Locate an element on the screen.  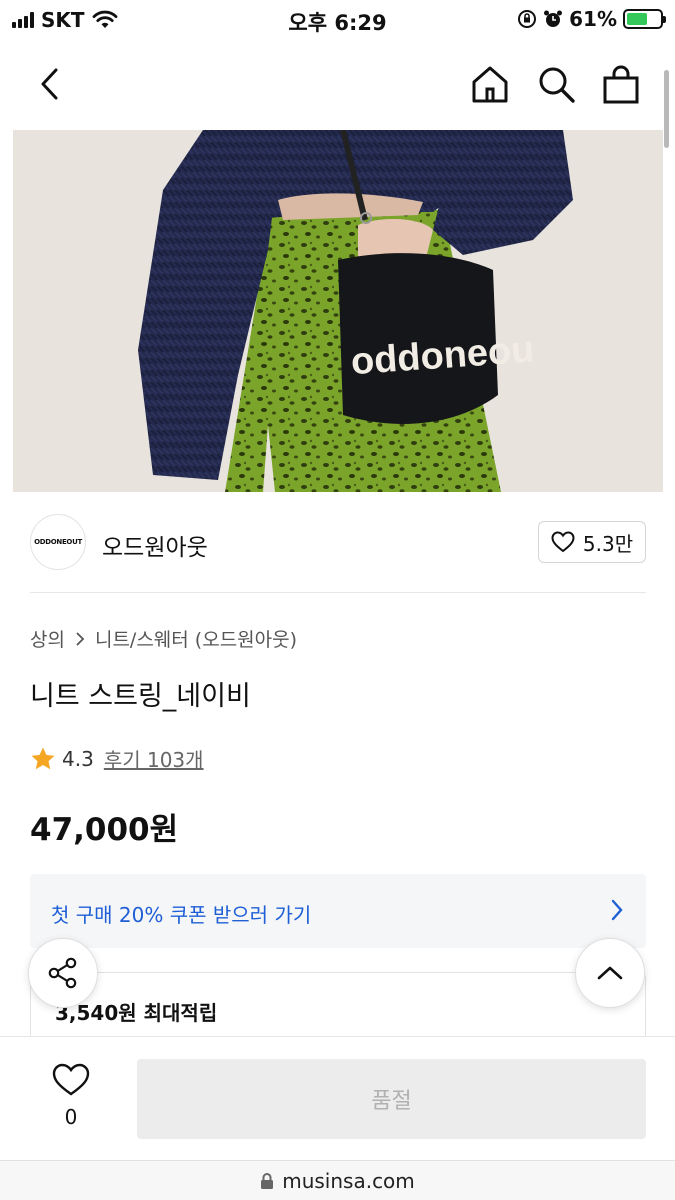
status-bar: SKT 오후 6:29 61% is located at coordinates (337, 20).